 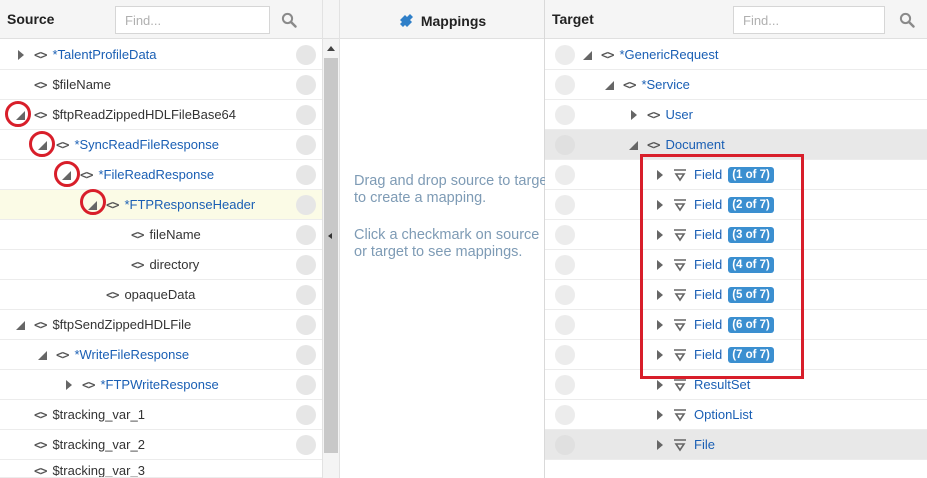 I want to click on source-row-ftpread: <> $ftpReadZippedHDLFileBase64, so click(x=161, y=115).